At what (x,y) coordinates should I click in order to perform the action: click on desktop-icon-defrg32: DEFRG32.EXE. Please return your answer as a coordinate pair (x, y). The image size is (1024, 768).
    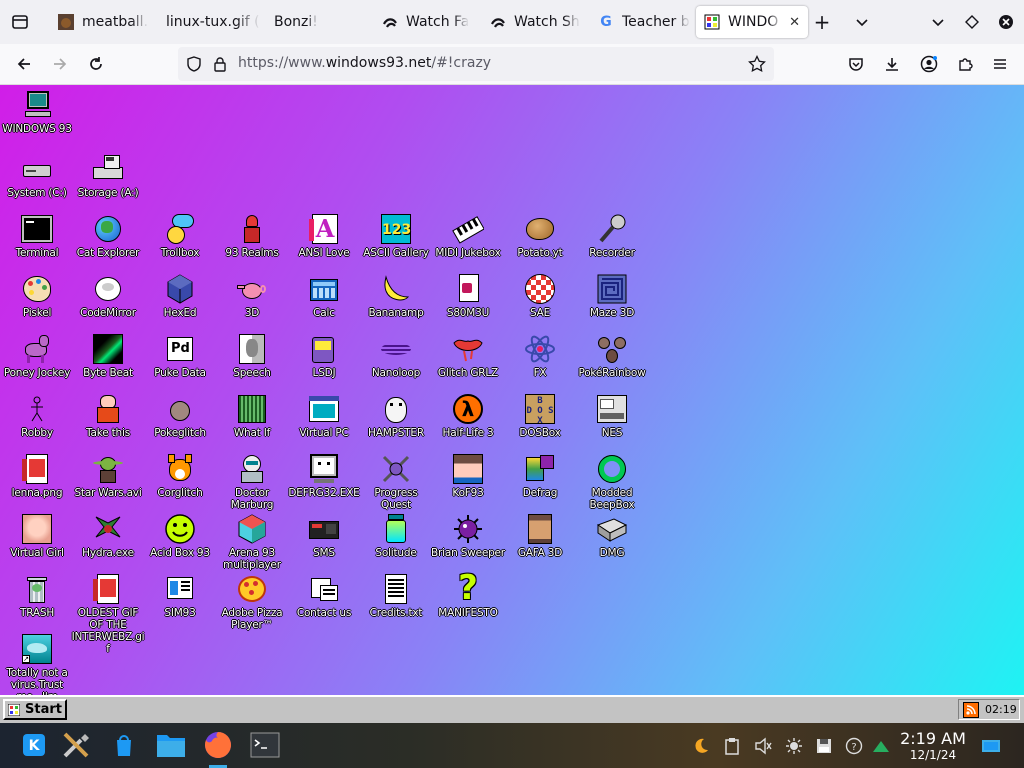
    Looking at the image, I should click on (324, 476).